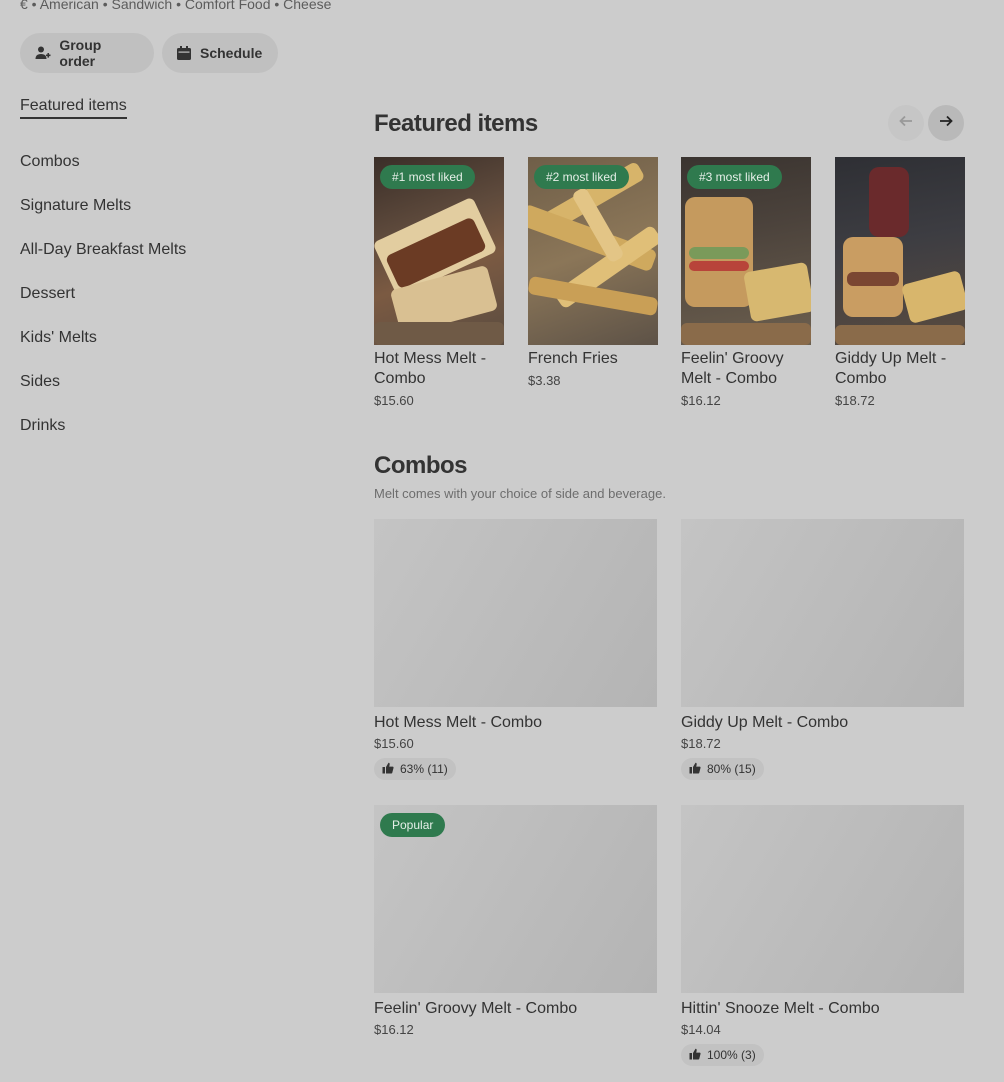 The width and height of the screenshot is (1004, 1082). I want to click on nav-item-label: Drinks, so click(43, 425).